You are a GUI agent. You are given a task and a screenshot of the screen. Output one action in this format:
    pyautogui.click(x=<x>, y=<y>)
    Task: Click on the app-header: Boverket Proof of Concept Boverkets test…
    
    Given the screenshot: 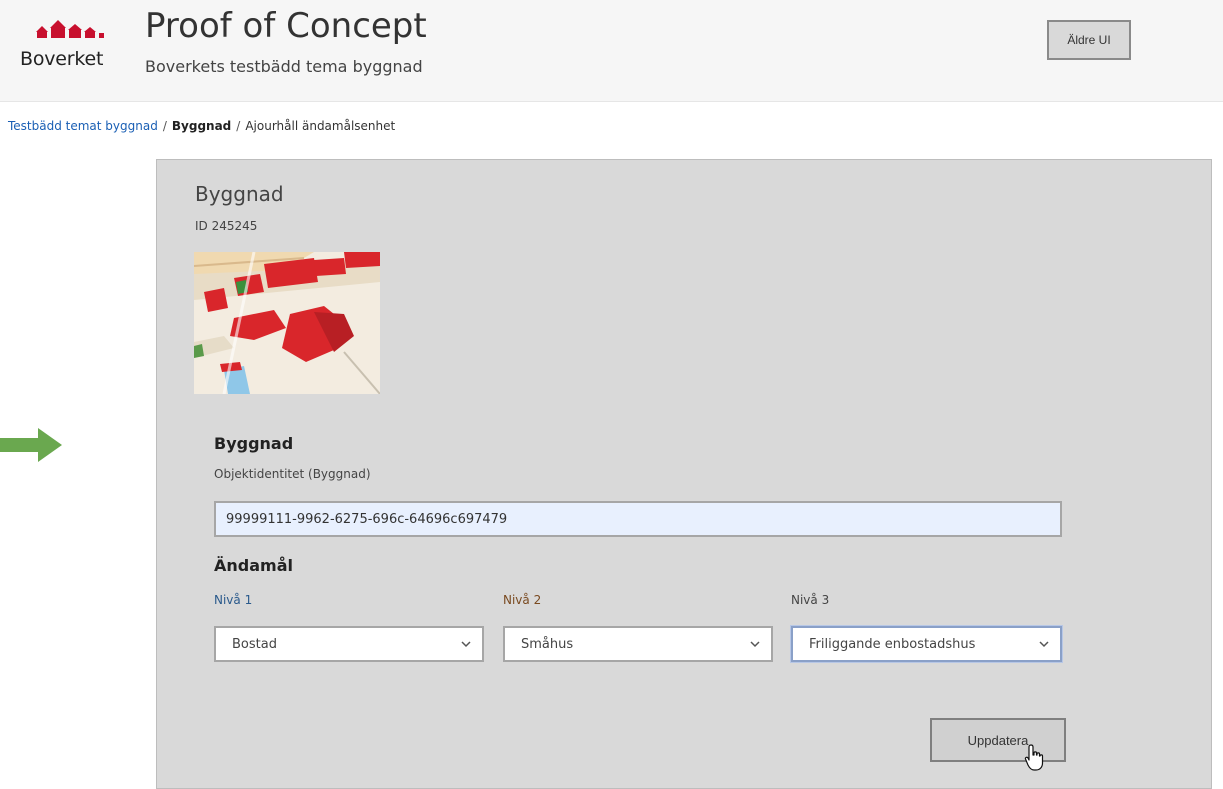 What is the action you would take?
    pyautogui.click(x=611, y=51)
    